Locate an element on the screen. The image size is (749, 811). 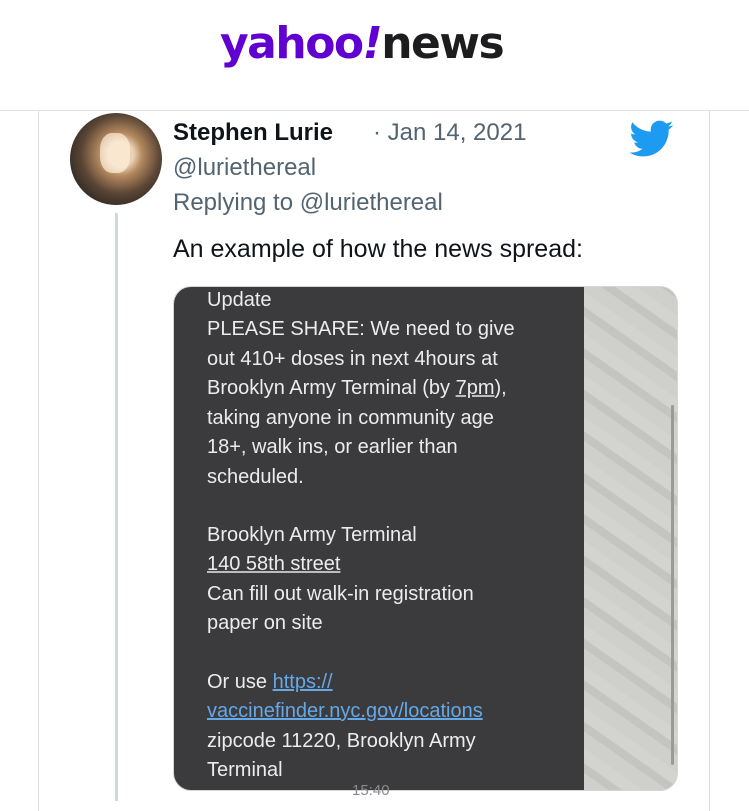
msg-line: Update is located at coordinates (239, 300).